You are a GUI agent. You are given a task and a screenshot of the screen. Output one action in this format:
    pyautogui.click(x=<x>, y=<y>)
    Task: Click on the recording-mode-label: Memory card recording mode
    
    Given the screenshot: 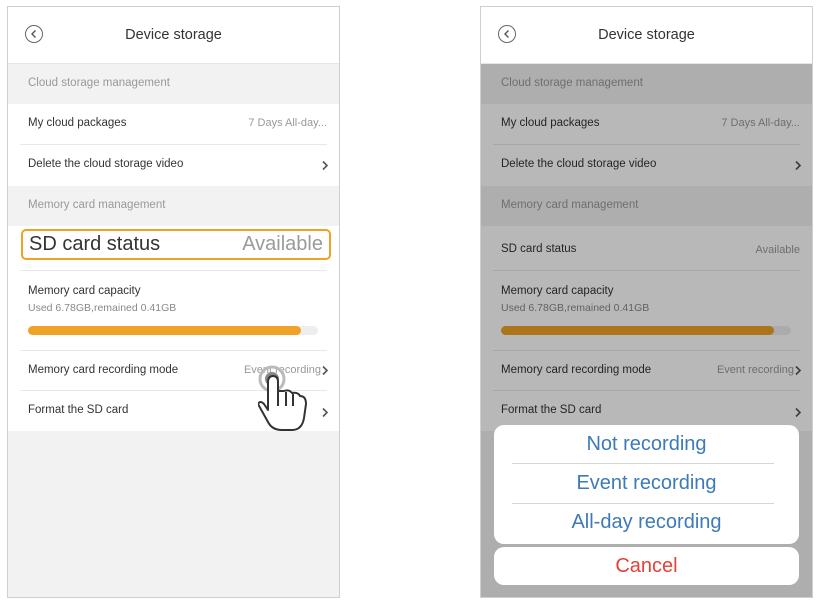 What is the action you would take?
    pyautogui.click(x=103, y=370)
    